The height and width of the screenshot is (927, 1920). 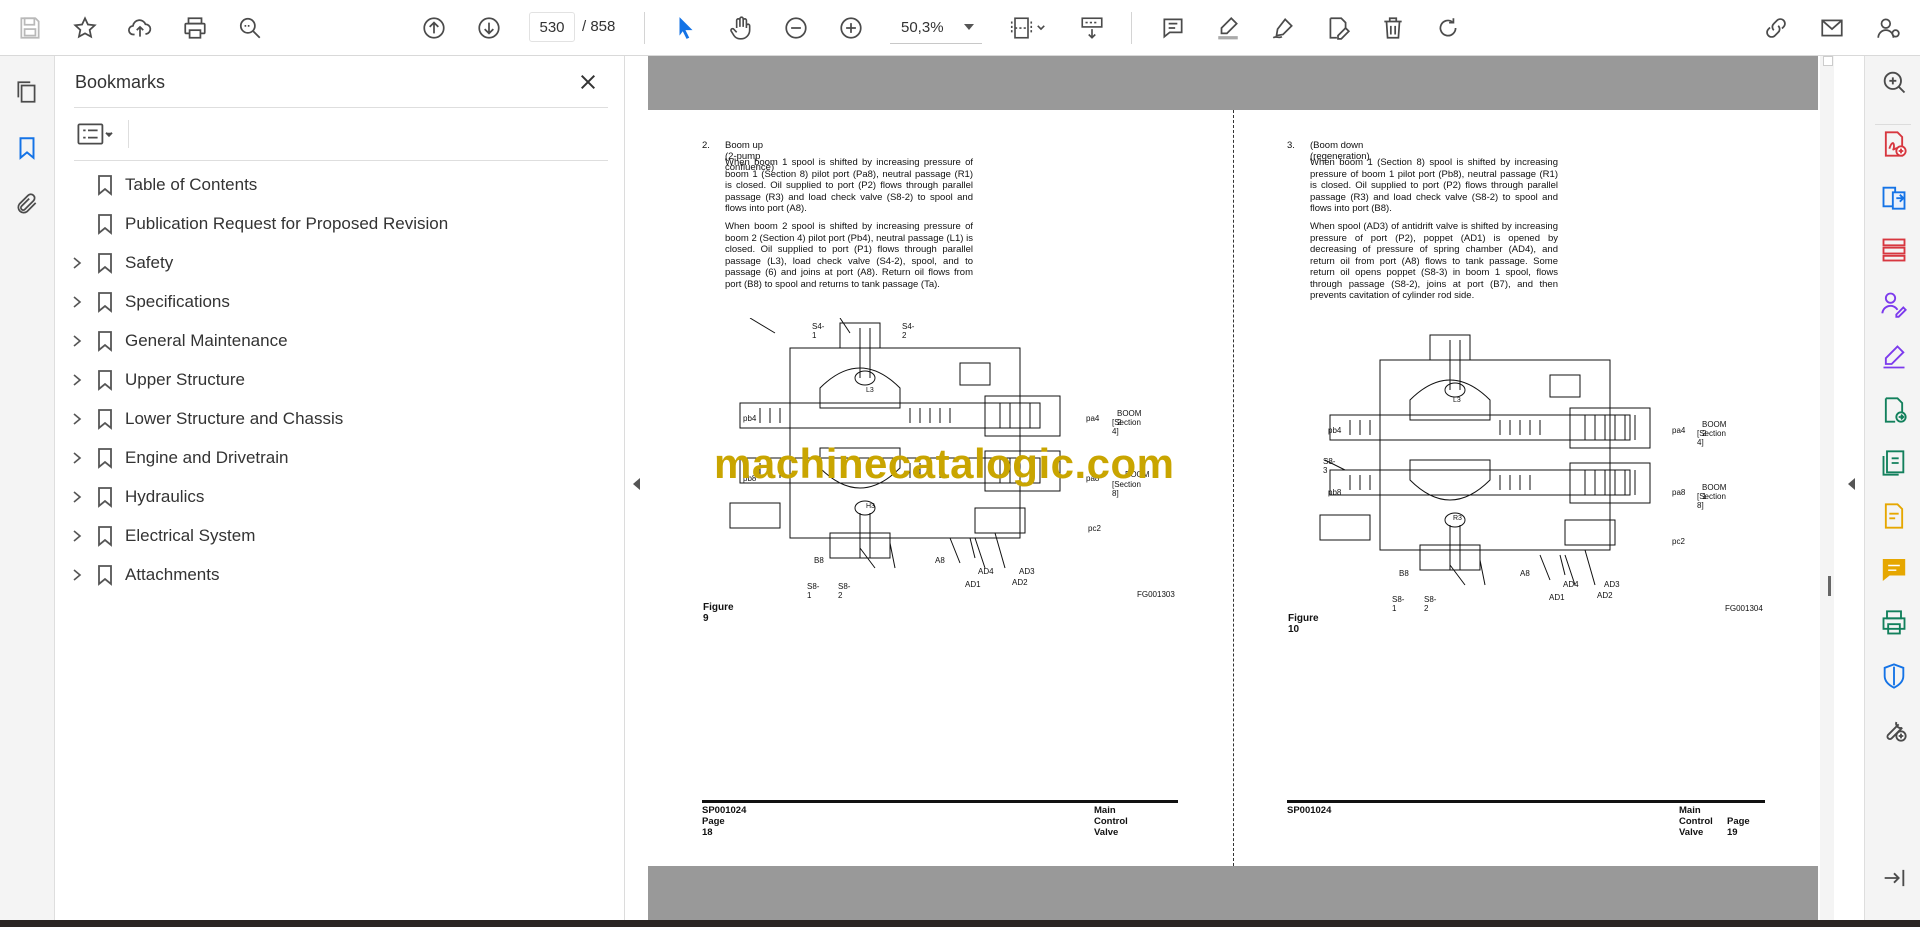 I want to click on create-pdf-icon, so click(x=1894, y=144).